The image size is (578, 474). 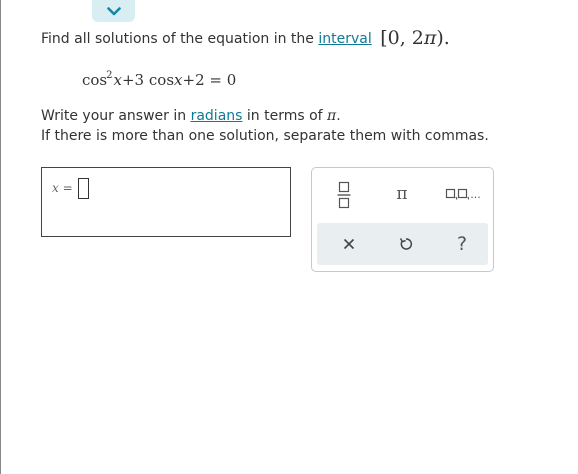 I want to click on help-button: ?, so click(x=462, y=244).